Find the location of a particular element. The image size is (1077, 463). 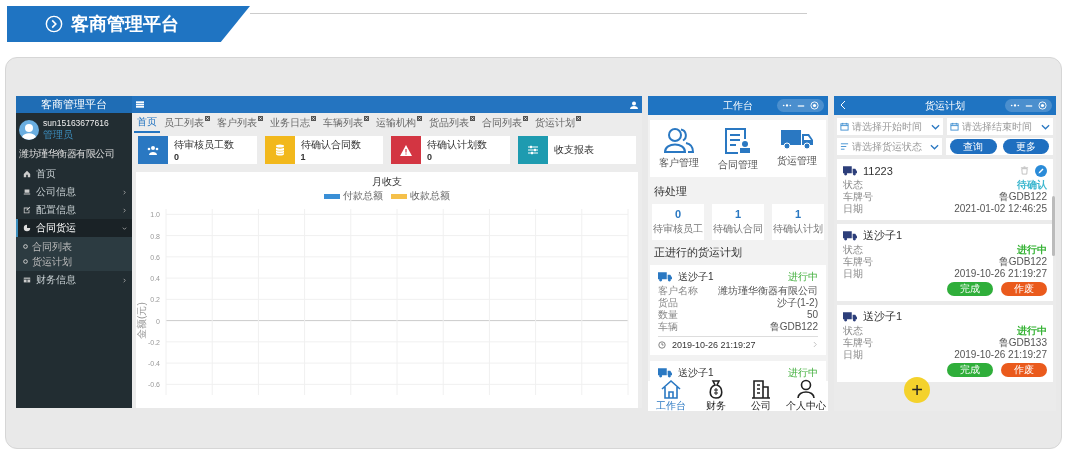

plan-card: 11223 状态 待确认 车牌号 鲁GDB122 日期 2021-01-02 12:46:25 is located at coordinates (945, 189).